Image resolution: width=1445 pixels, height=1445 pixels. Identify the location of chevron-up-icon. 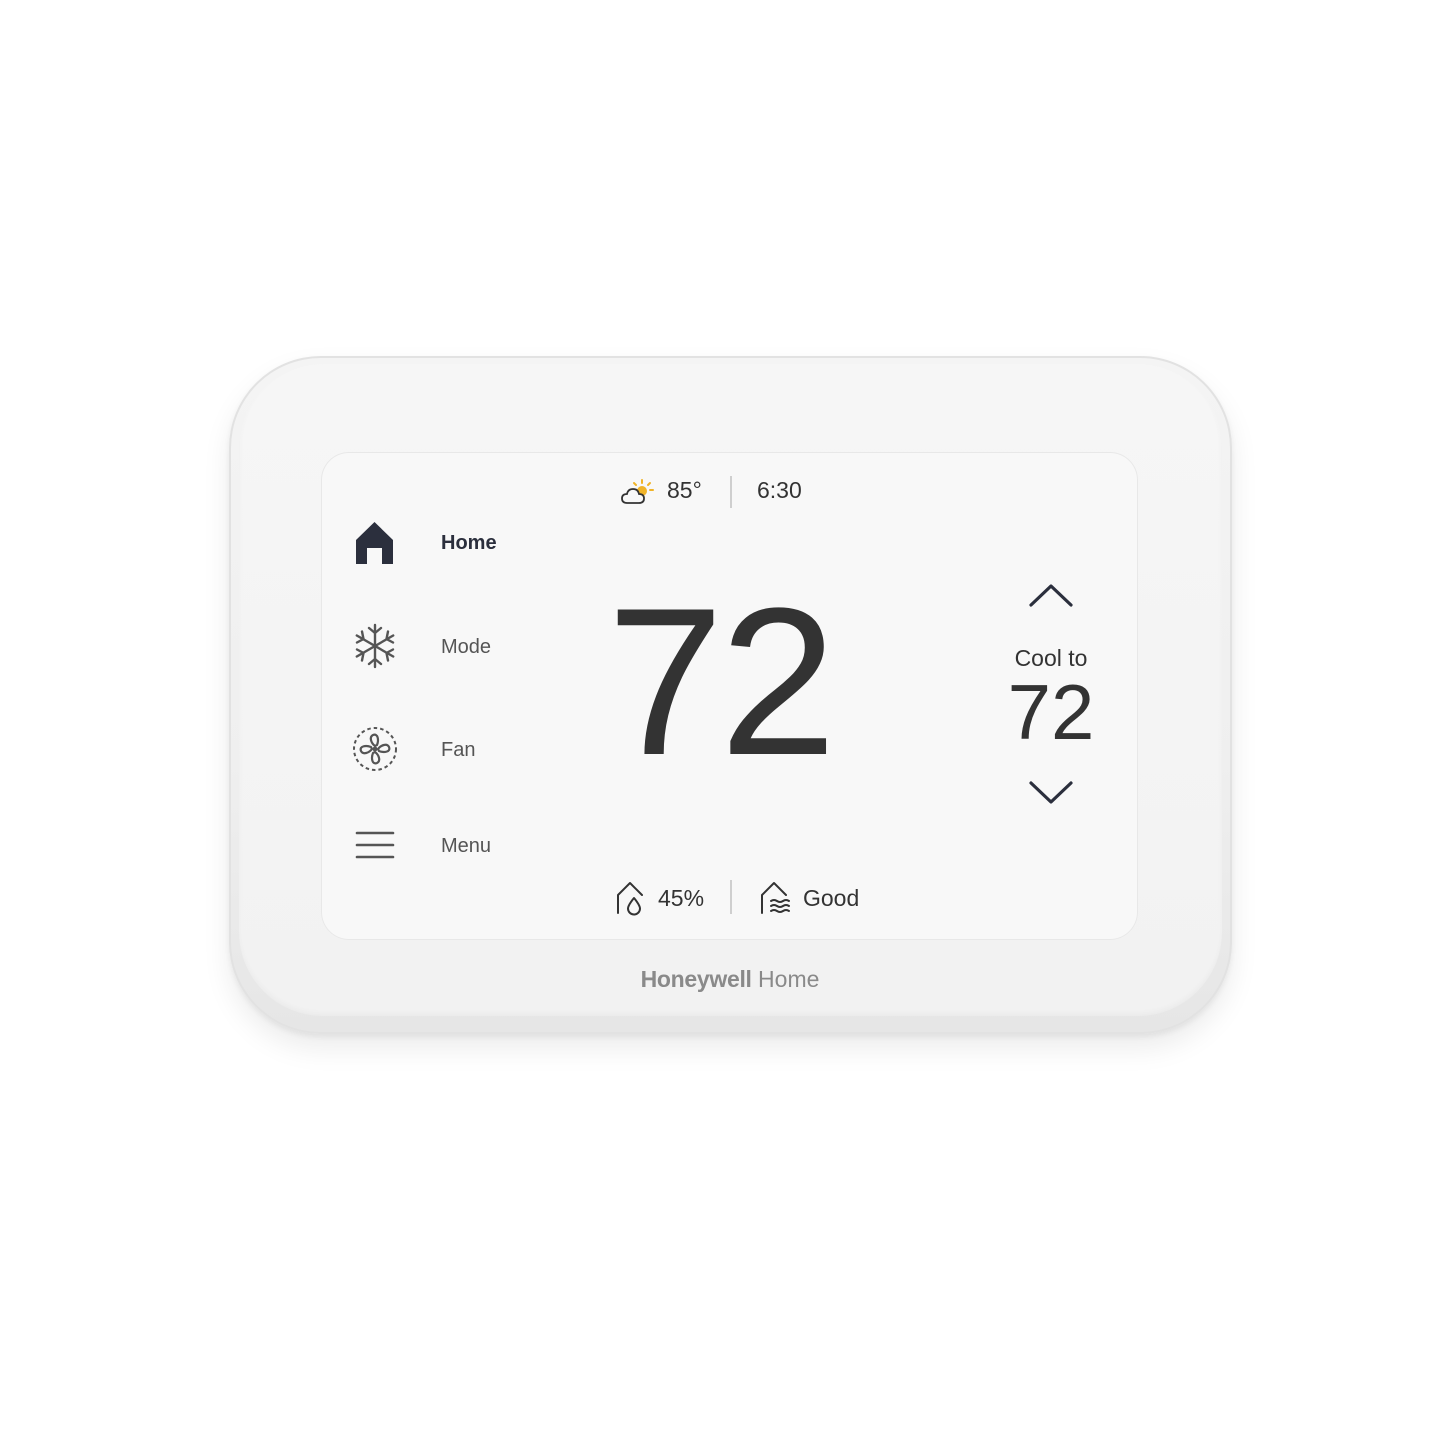
(1051, 595).